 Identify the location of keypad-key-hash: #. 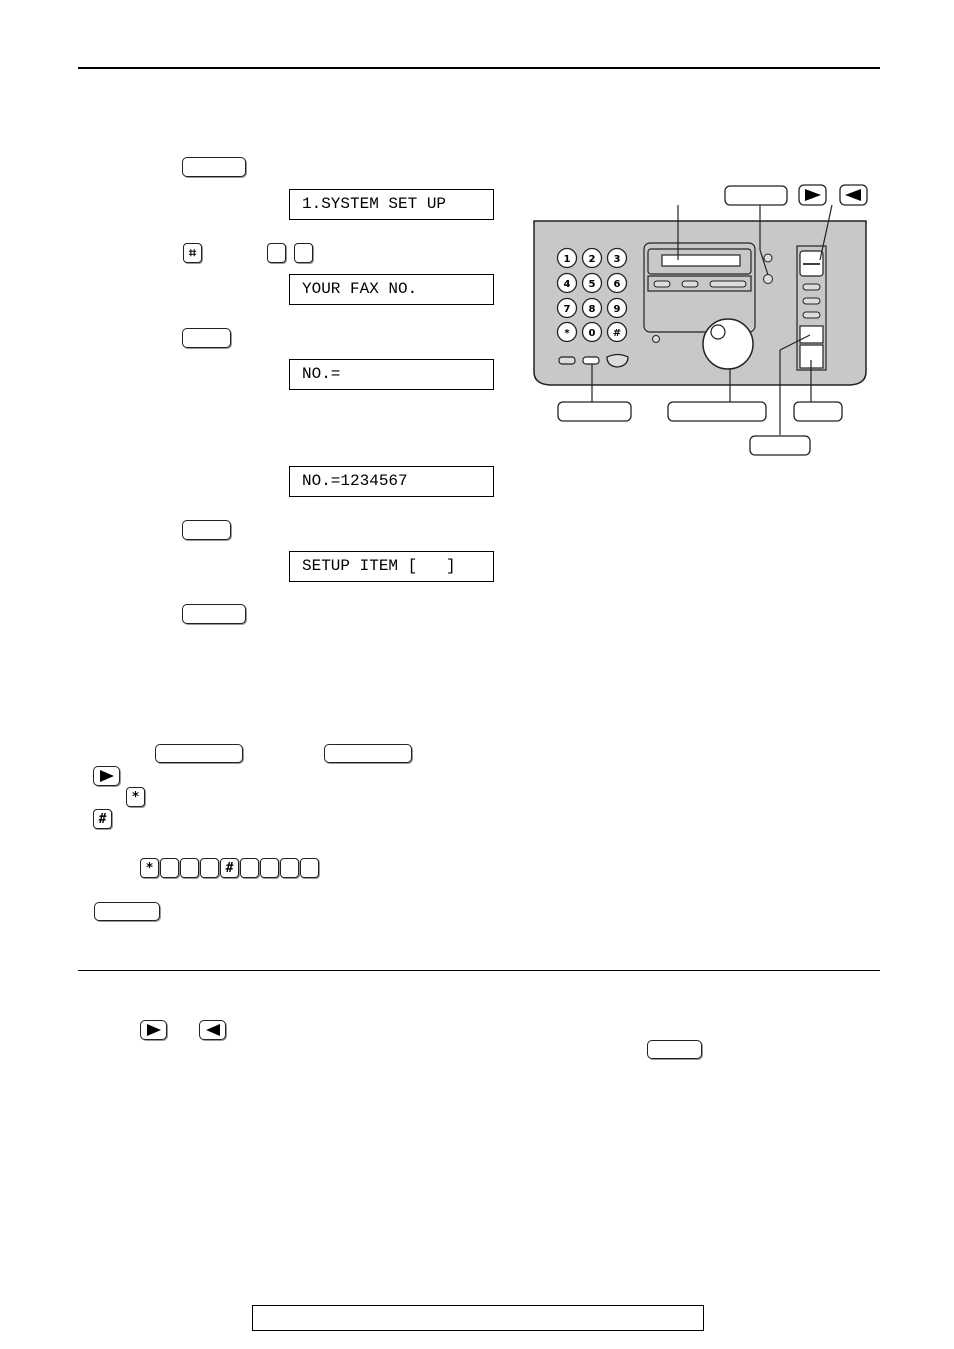
(617, 332).